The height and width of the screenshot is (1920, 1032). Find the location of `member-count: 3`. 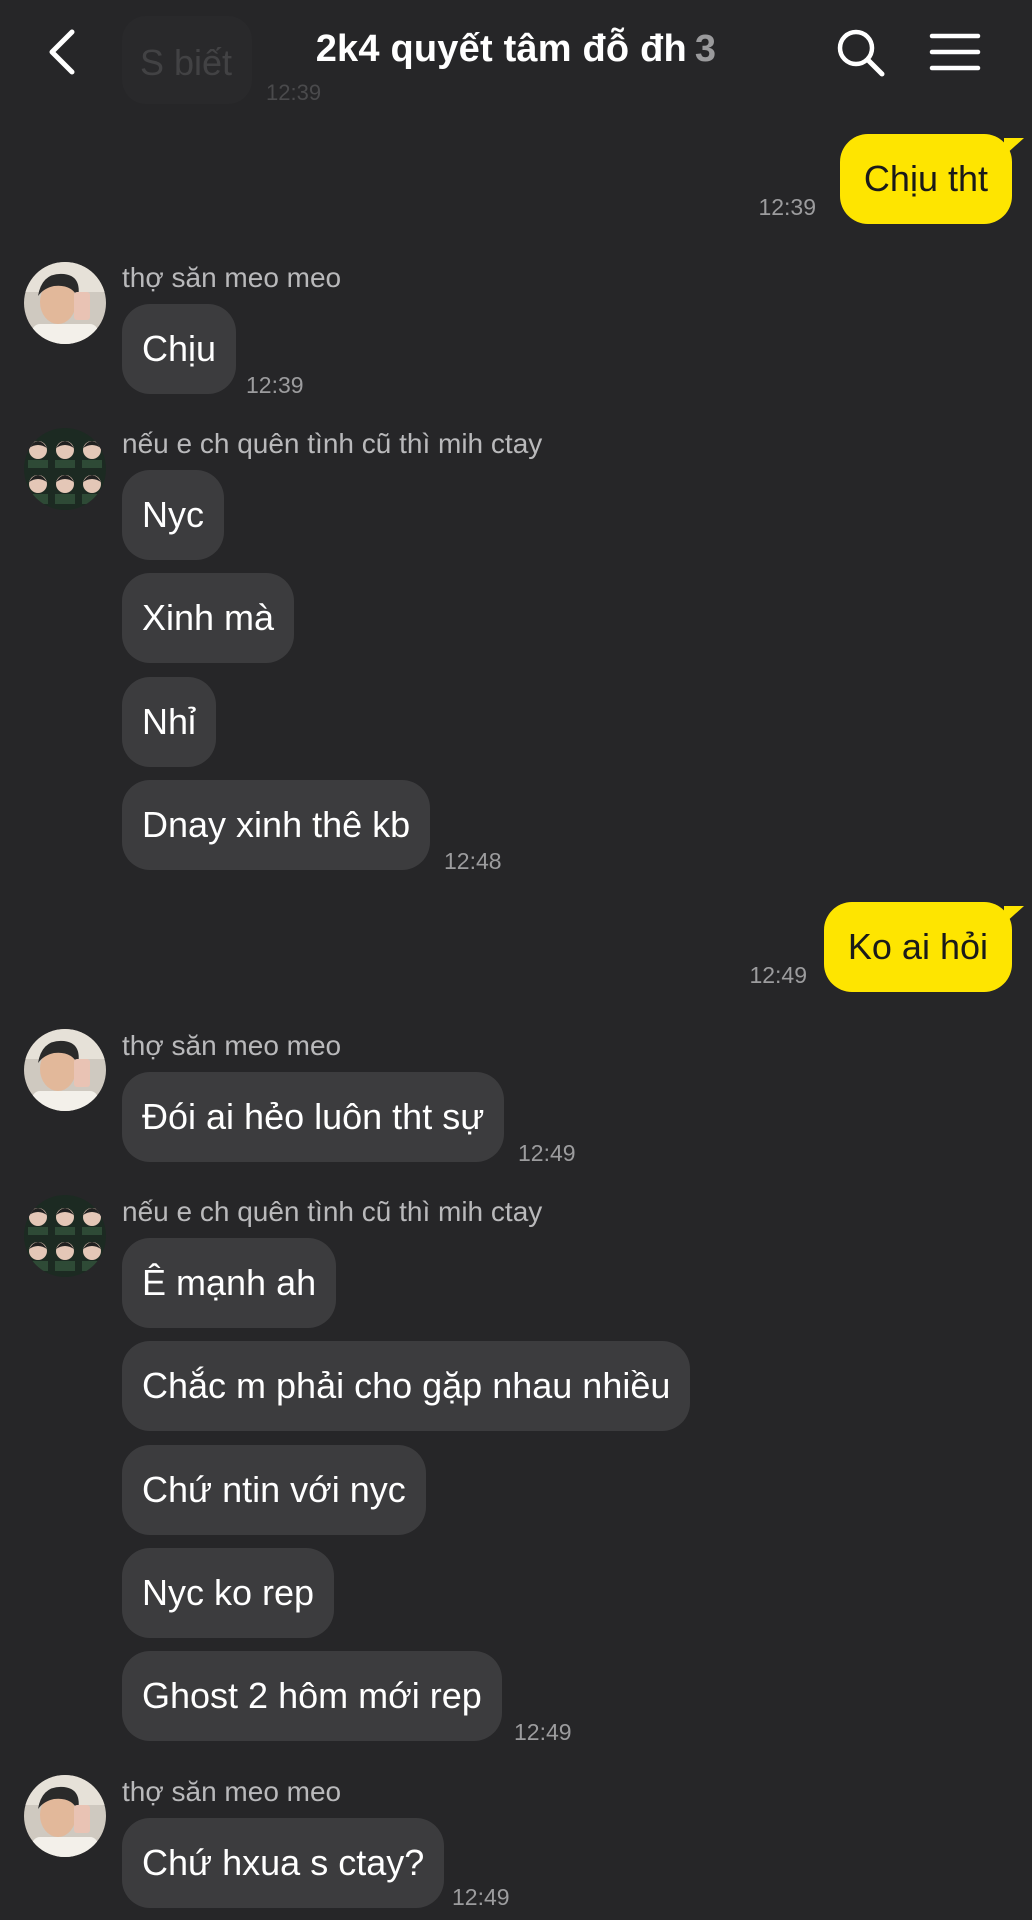

member-count: 3 is located at coordinates (705, 49).